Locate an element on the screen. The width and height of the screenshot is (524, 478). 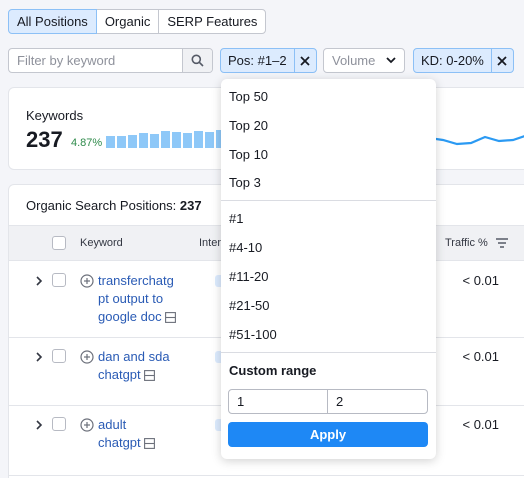
keyword-line: dan and sda is located at coordinates (134, 356).